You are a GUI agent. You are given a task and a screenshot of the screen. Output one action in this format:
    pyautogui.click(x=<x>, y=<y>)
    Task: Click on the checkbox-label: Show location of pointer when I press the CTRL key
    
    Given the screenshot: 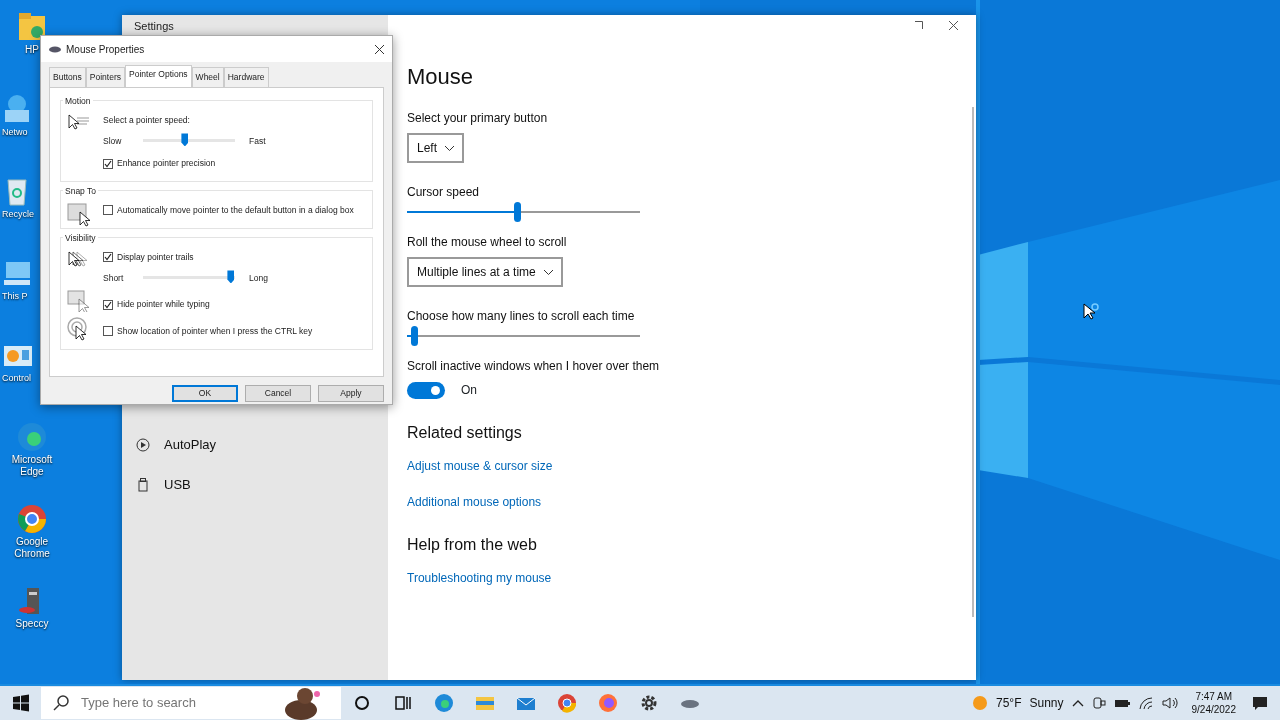 What is the action you would take?
    pyautogui.click(x=215, y=331)
    